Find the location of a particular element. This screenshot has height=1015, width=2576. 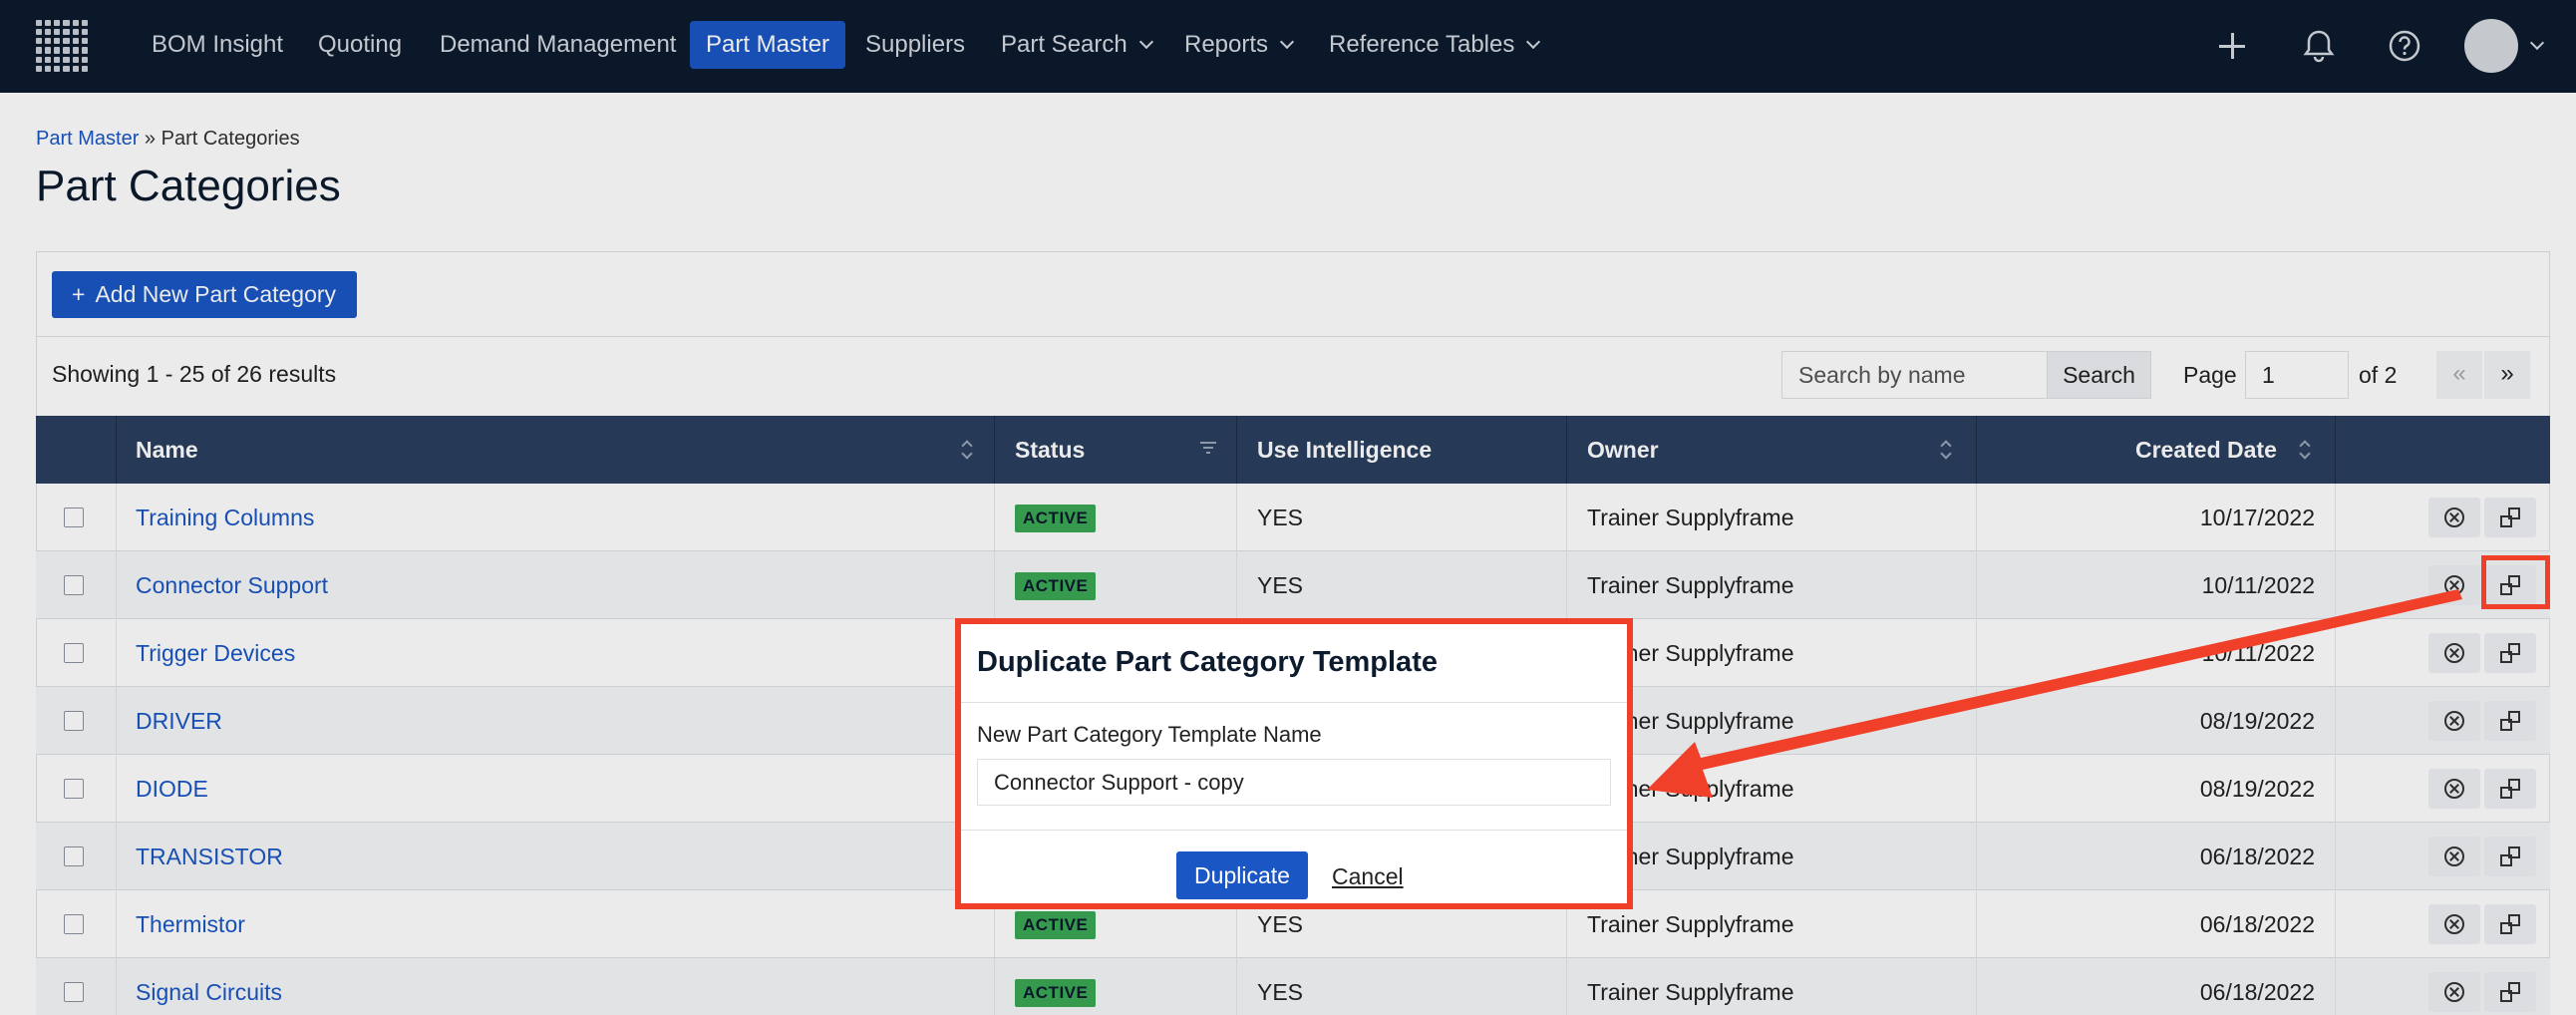

cancel-link: Cancel is located at coordinates (1368, 876).